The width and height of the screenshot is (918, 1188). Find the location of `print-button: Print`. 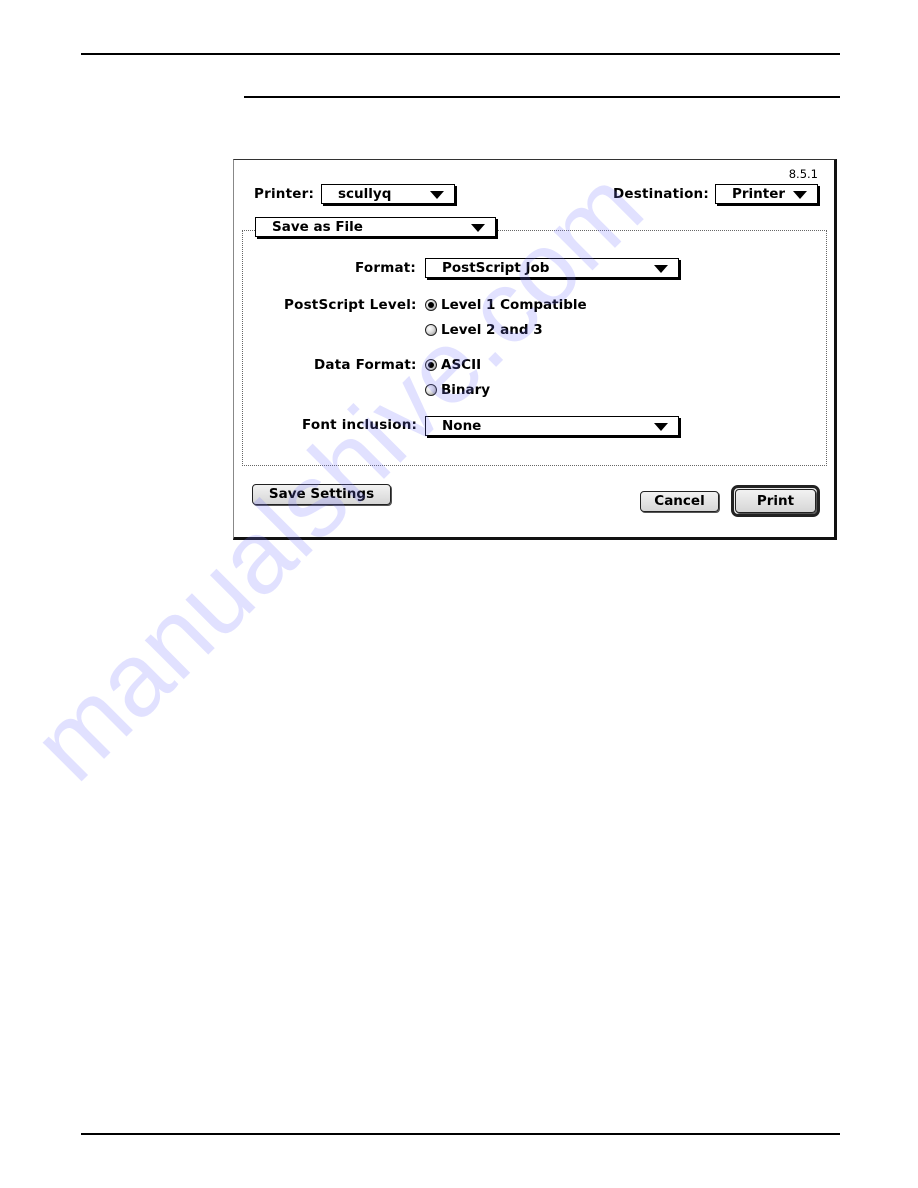

print-button: Print is located at coordinates (775, 501).